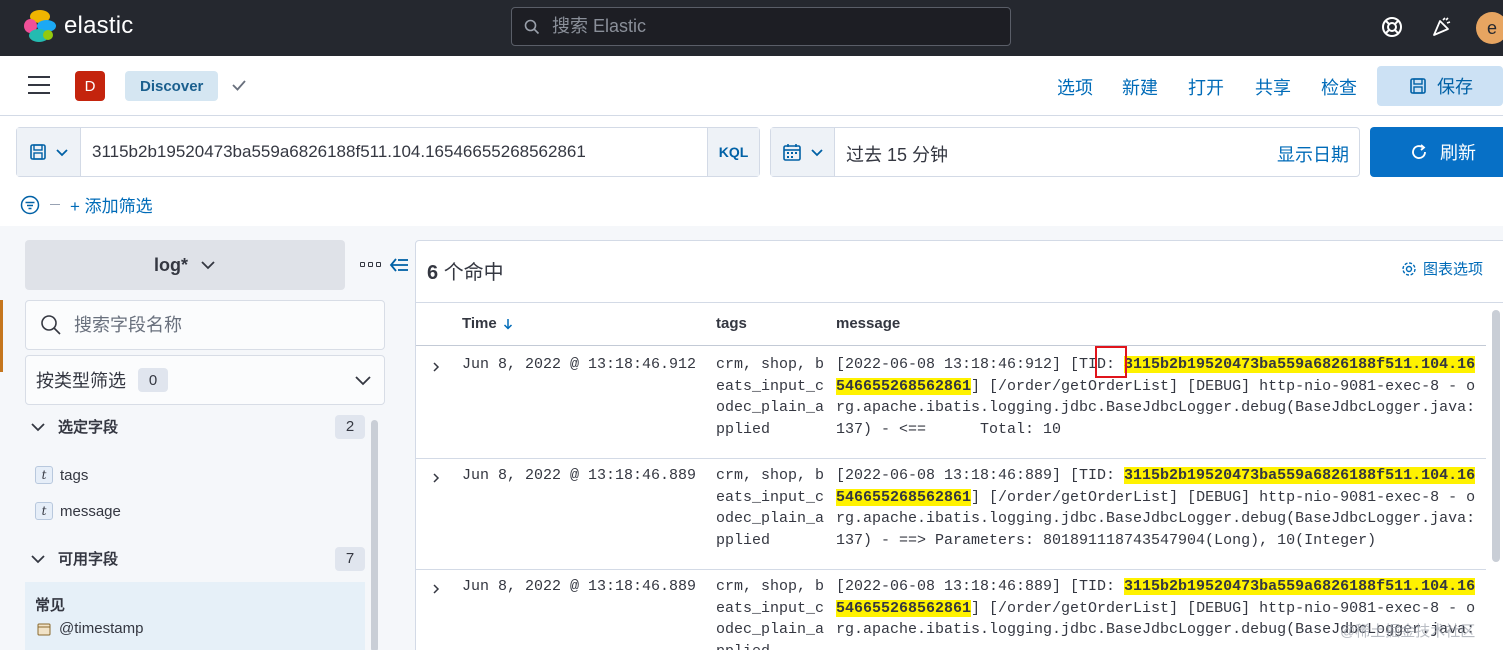 This screenshot has width=1503, height=650. I want to click on common-fields-title: 常见, so click(50, 605).